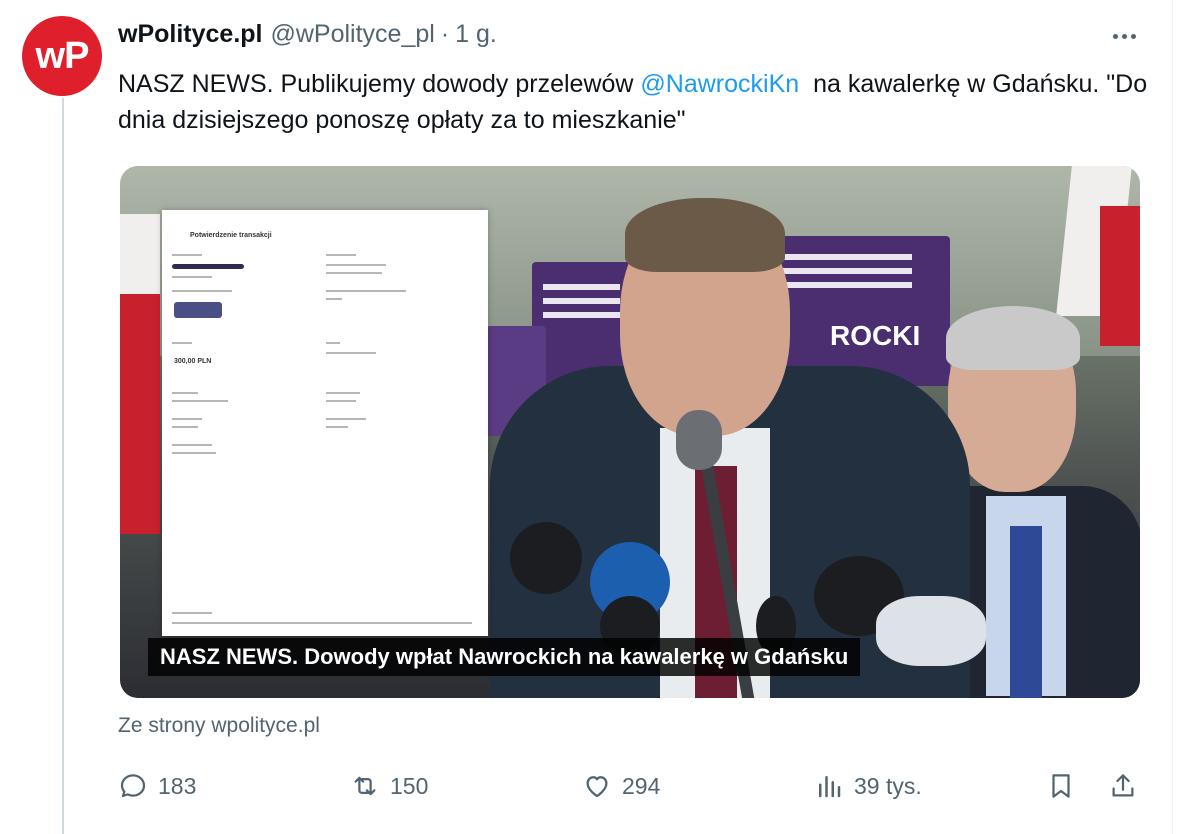  I want to click on flag-left-white, so click(140, 254).